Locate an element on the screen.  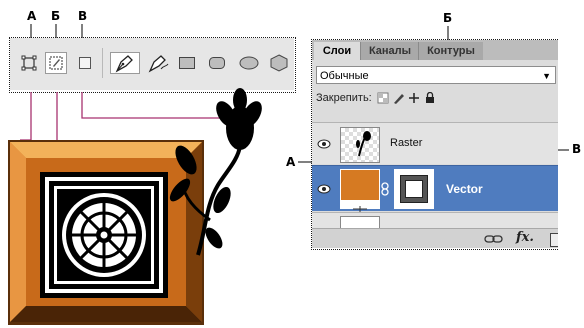
tab-channels: Каналы is located at coordinates (389, 51).